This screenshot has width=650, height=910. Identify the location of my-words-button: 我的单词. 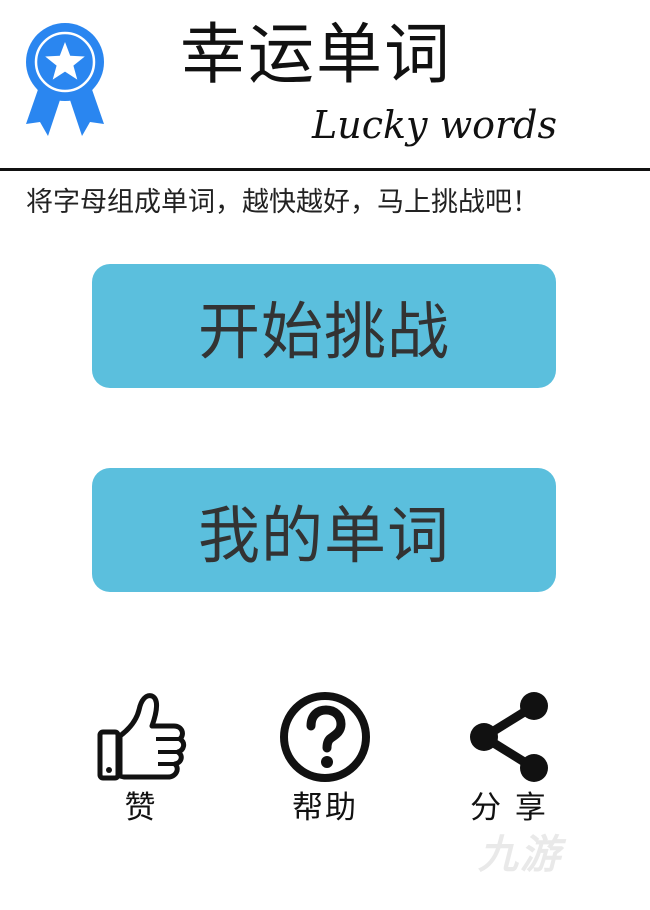
(324, 530).